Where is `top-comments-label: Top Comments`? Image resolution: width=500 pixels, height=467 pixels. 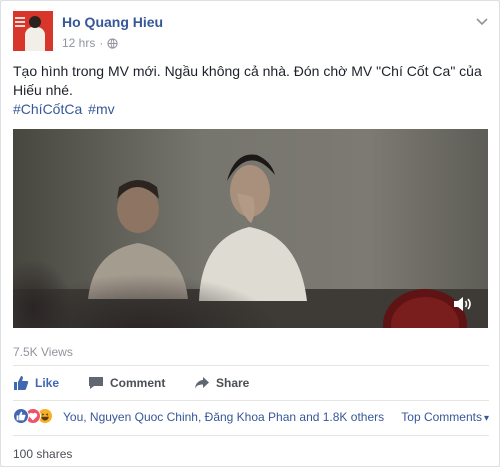 top-comments-label: Top Comments is located at coordinates (441, 417).